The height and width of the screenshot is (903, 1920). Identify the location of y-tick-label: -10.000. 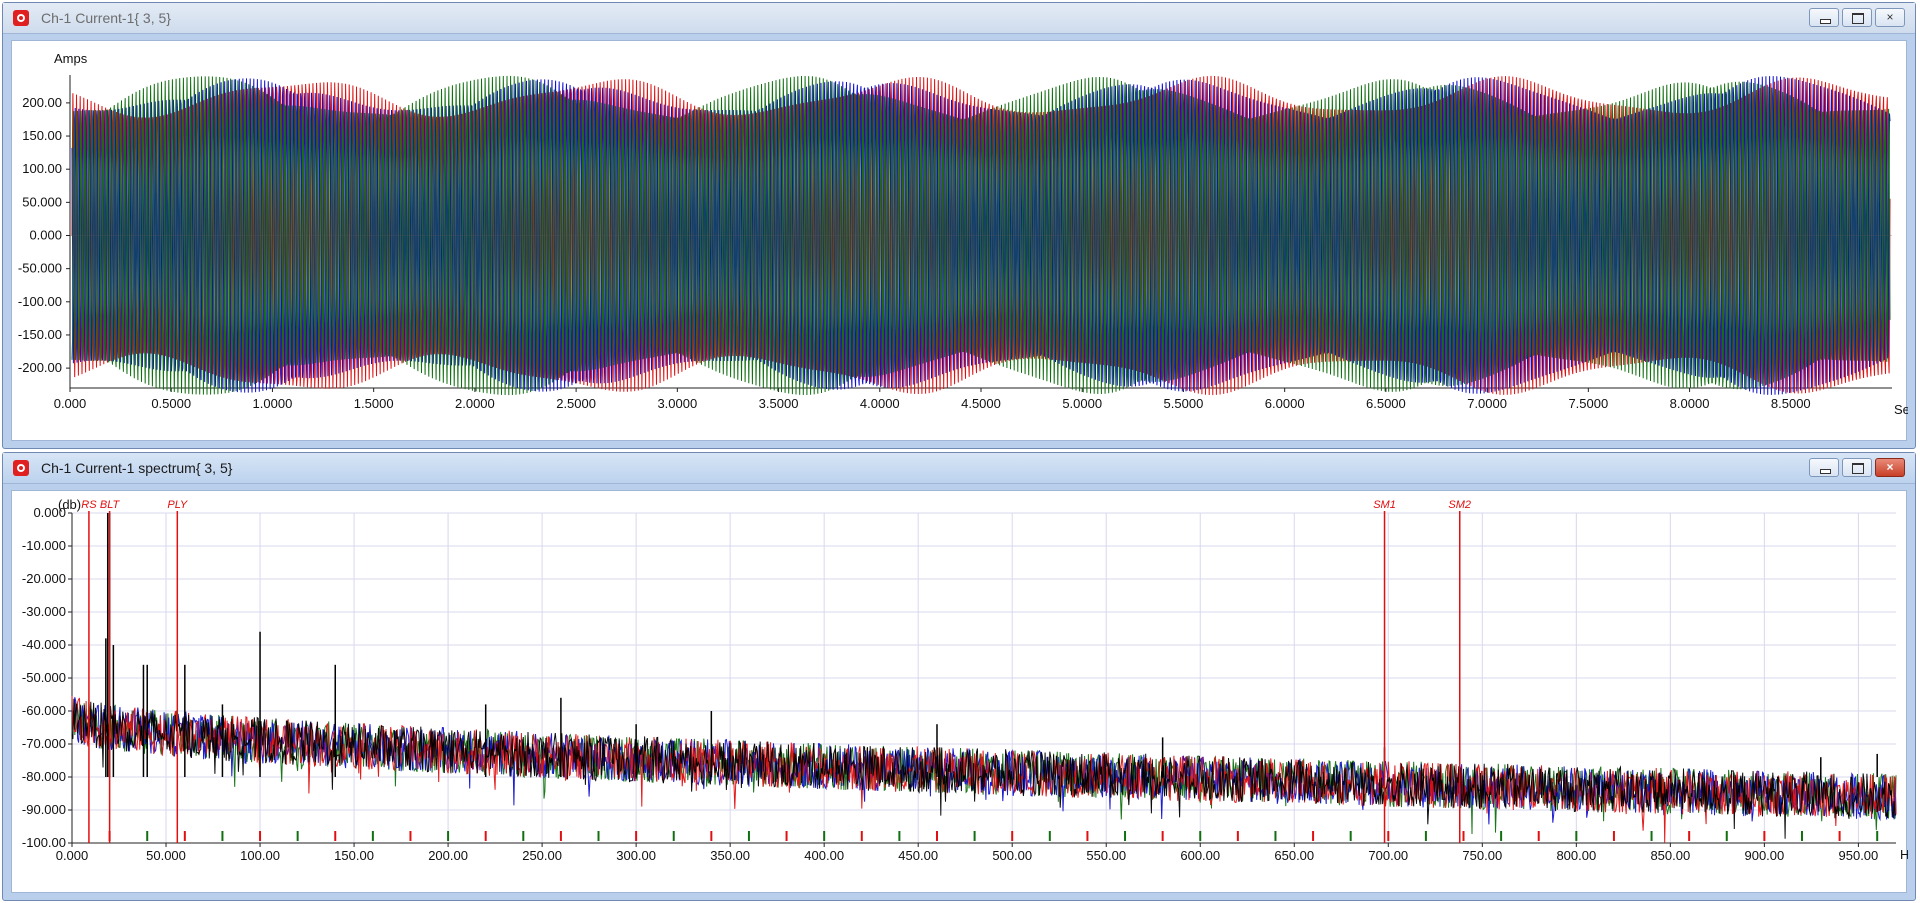
(44, 545).